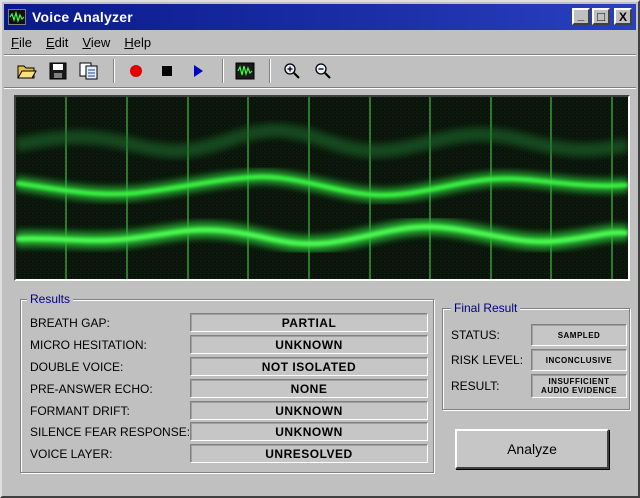  I want to click on status-label: STATUS:, so click(475, 335).